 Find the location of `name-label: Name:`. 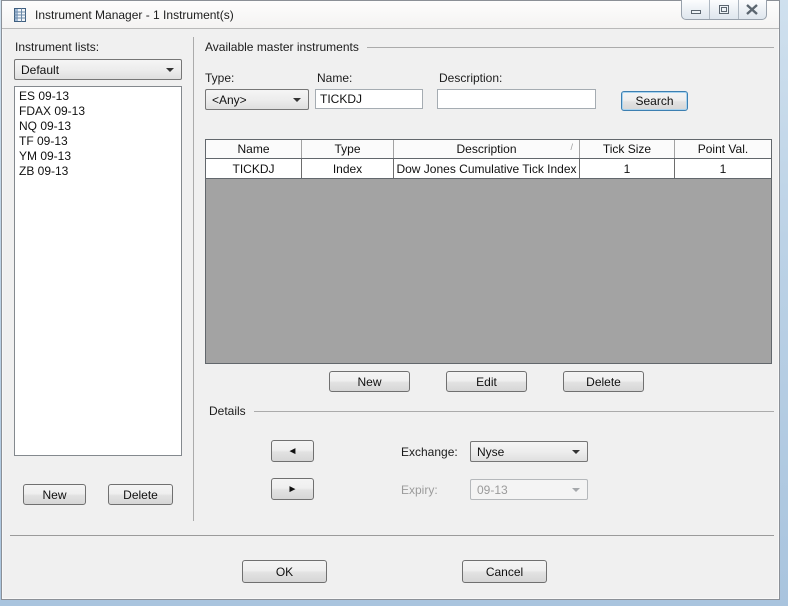

name-label: Name: is located at coordinates (335, 78).